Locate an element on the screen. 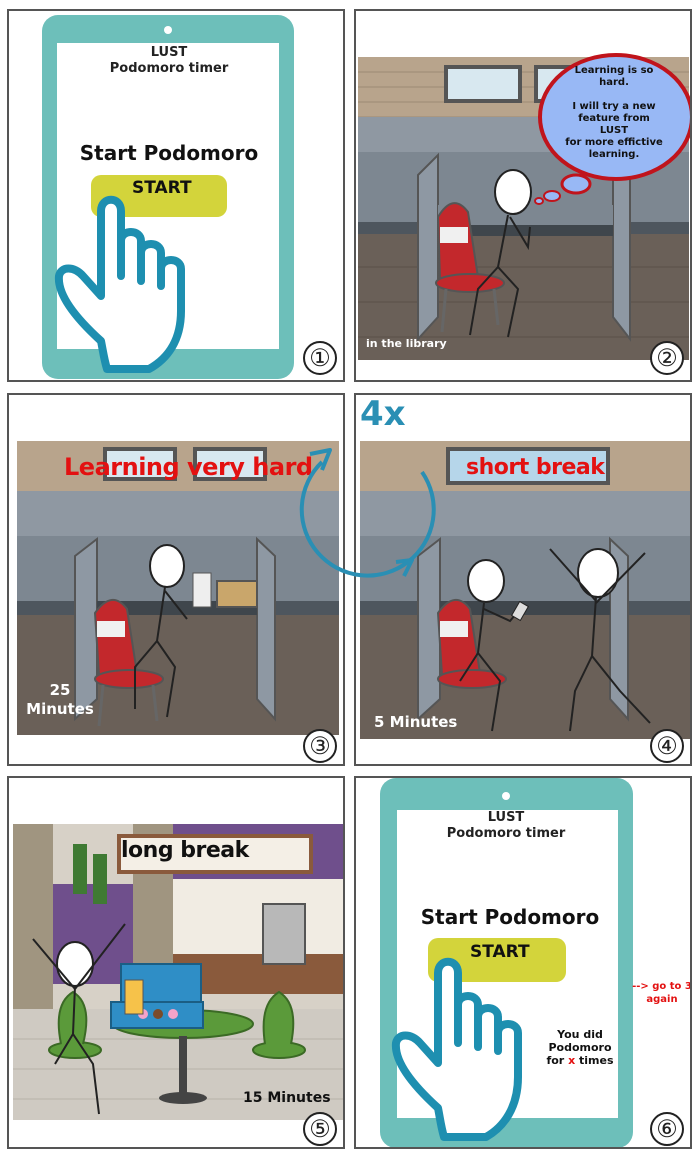 The width and height of the screenshot is (698, 1155). duration-label: 5 Minutes is located at coordinates (416, 722).